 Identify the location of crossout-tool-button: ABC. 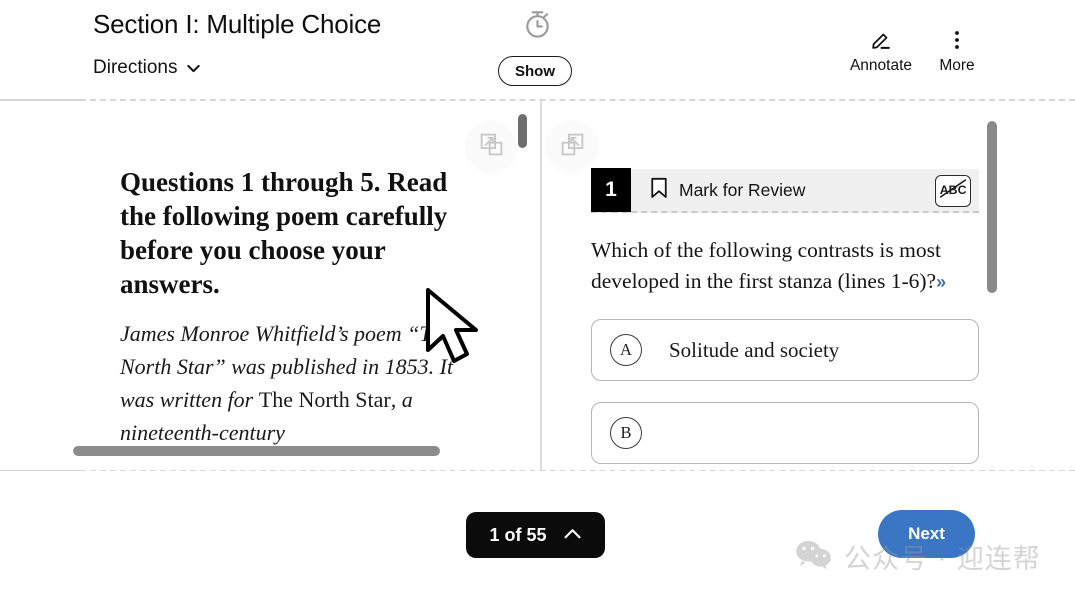
(953, 191).